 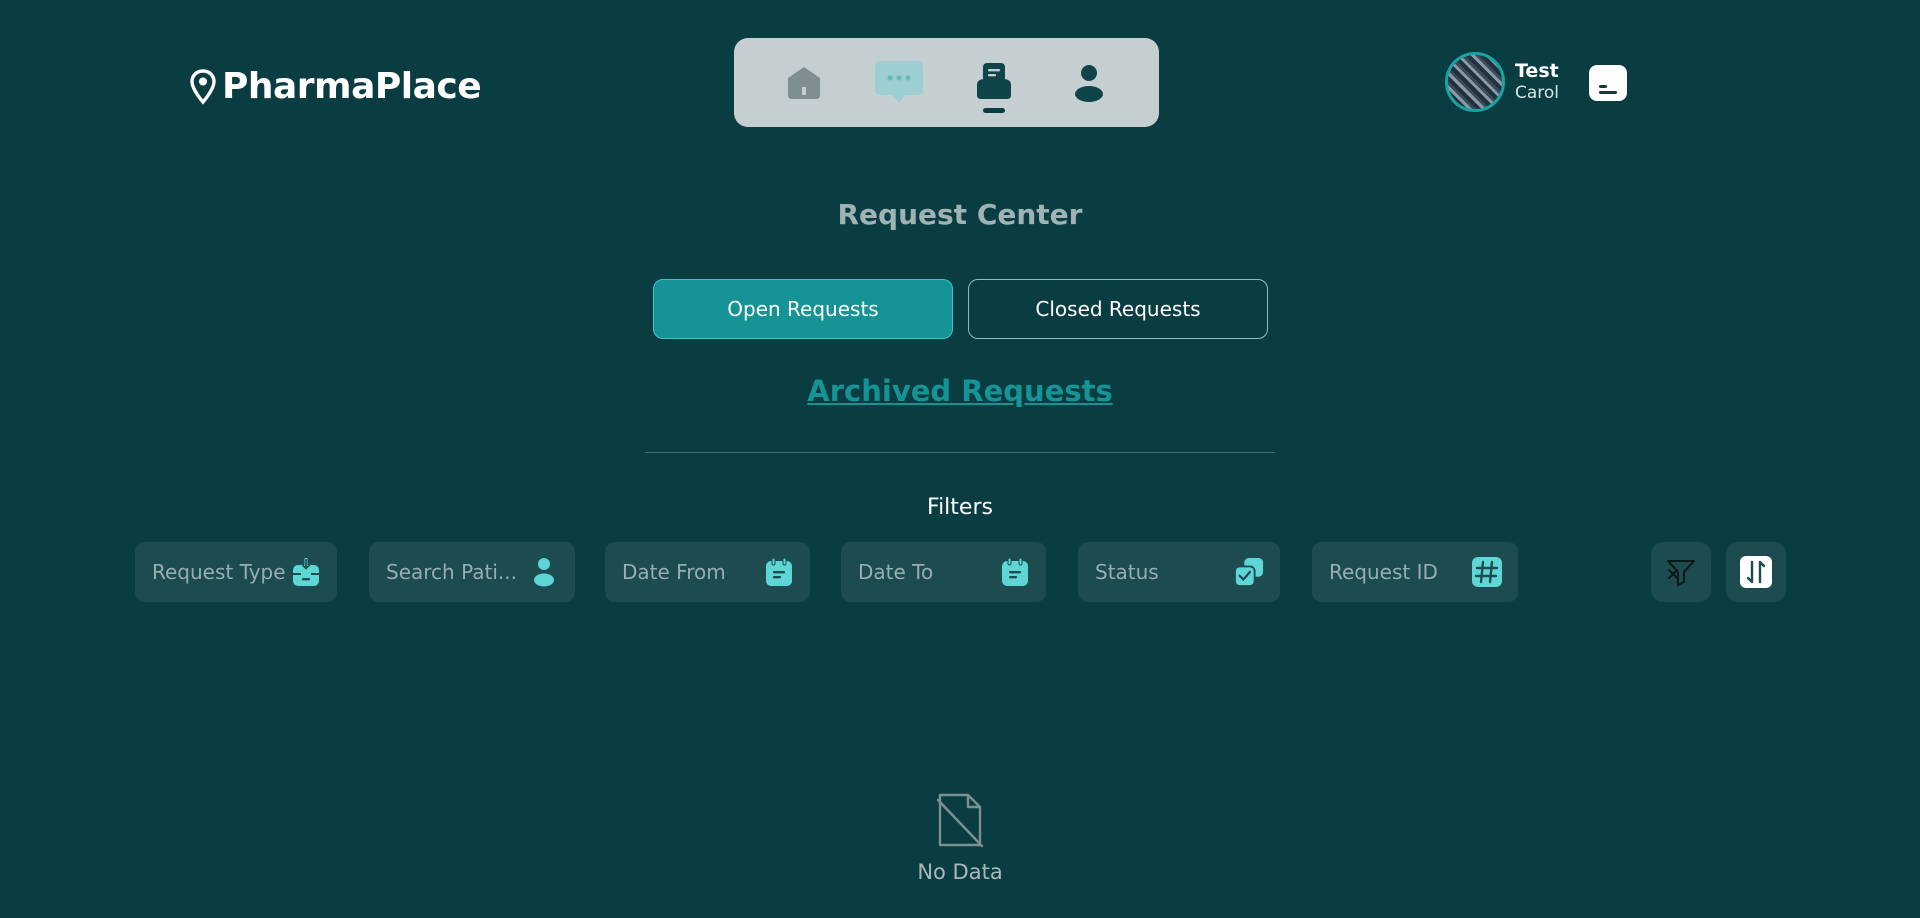 What do you see at coordinates (1603, 86) in the screenshot?
I see `menu-icon` at bounding box center [1603, 86].